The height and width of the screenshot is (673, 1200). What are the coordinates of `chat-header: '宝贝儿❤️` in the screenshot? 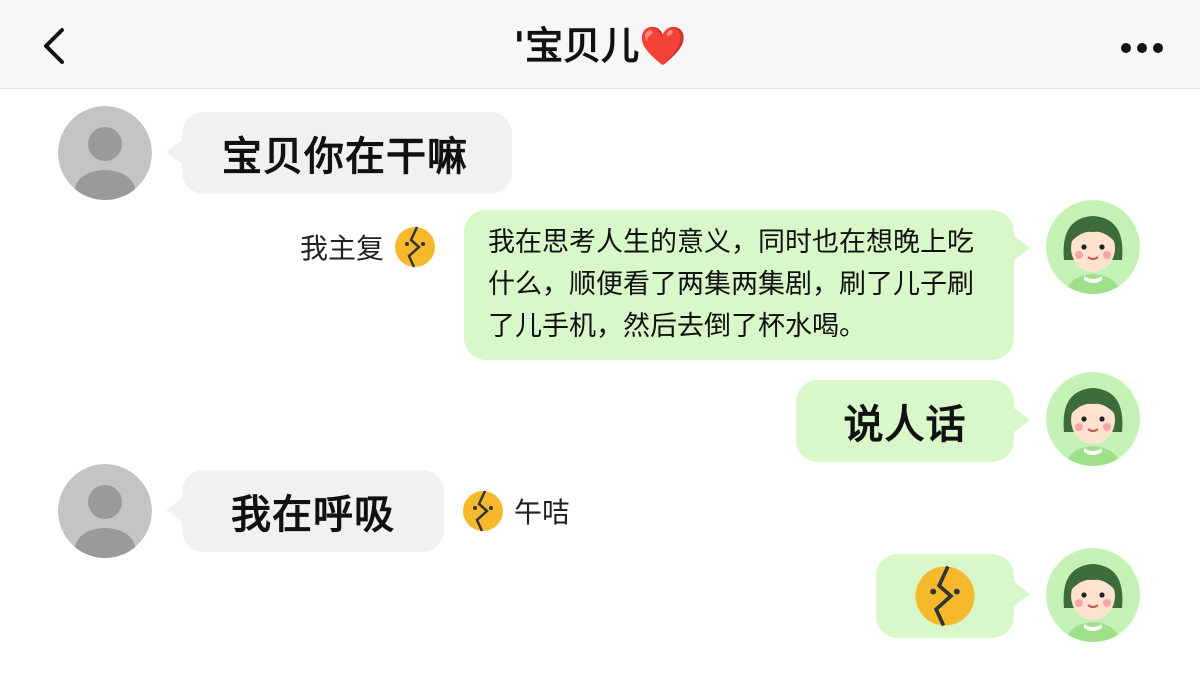 It's located at (600, 44).